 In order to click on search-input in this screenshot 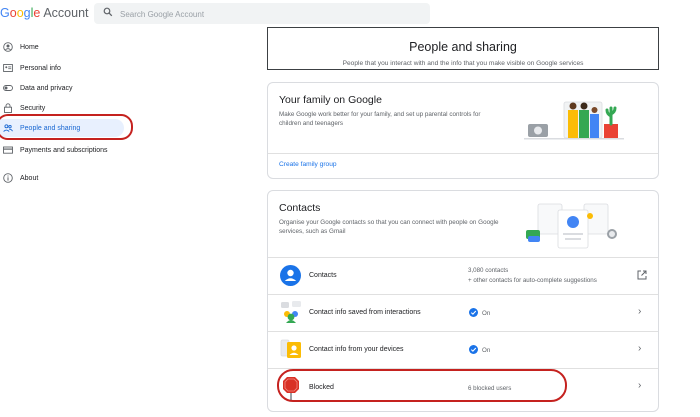, I will do `click(270, 14)`.